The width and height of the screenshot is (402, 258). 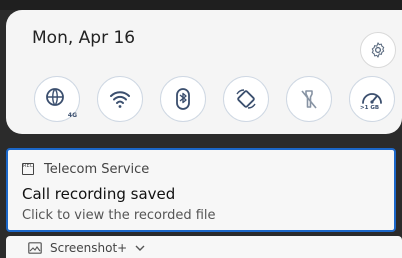 I want to click on next-notification-header: Screenshot+, so click(x=86, y=248).